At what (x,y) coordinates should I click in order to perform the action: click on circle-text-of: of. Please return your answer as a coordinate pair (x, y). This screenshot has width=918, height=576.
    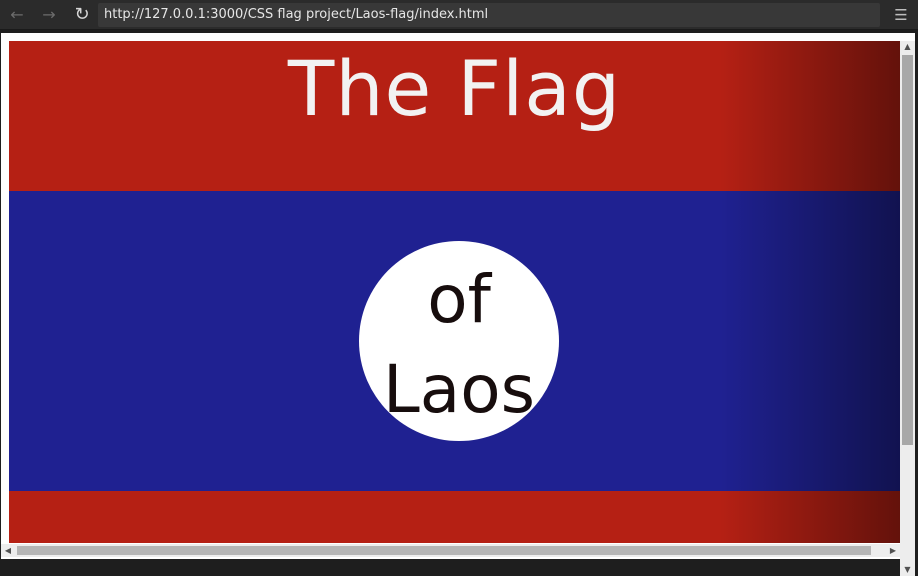
    Looking at the image, I should click on (459, 299).